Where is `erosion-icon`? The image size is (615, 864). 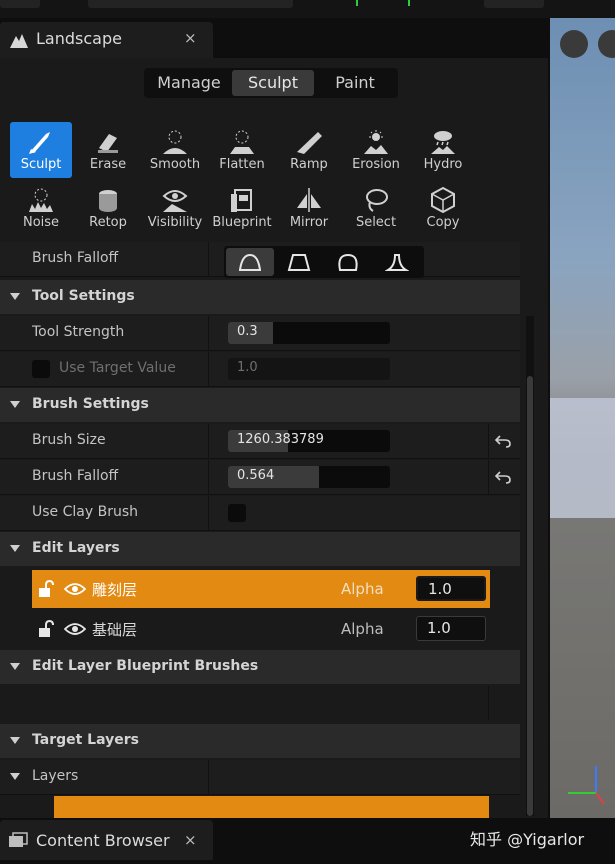 erosion-icon is located at coordinates (376, 142).